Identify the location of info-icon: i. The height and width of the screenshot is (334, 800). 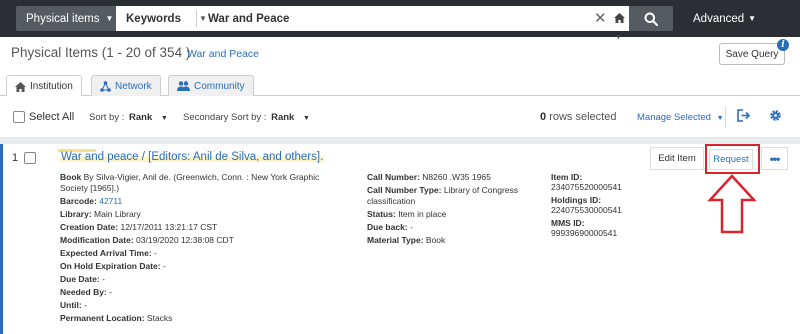
(783, 45).